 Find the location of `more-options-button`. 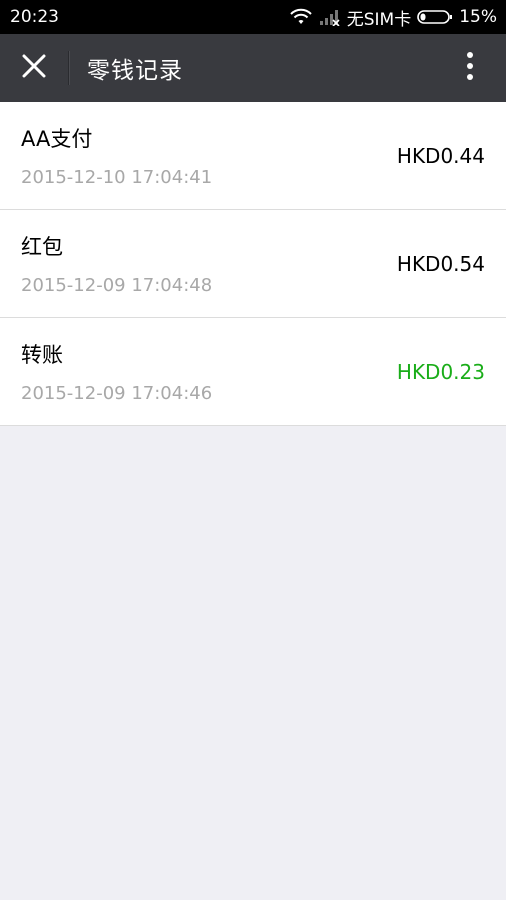

more-options-button is located at coordinates (470, 68).